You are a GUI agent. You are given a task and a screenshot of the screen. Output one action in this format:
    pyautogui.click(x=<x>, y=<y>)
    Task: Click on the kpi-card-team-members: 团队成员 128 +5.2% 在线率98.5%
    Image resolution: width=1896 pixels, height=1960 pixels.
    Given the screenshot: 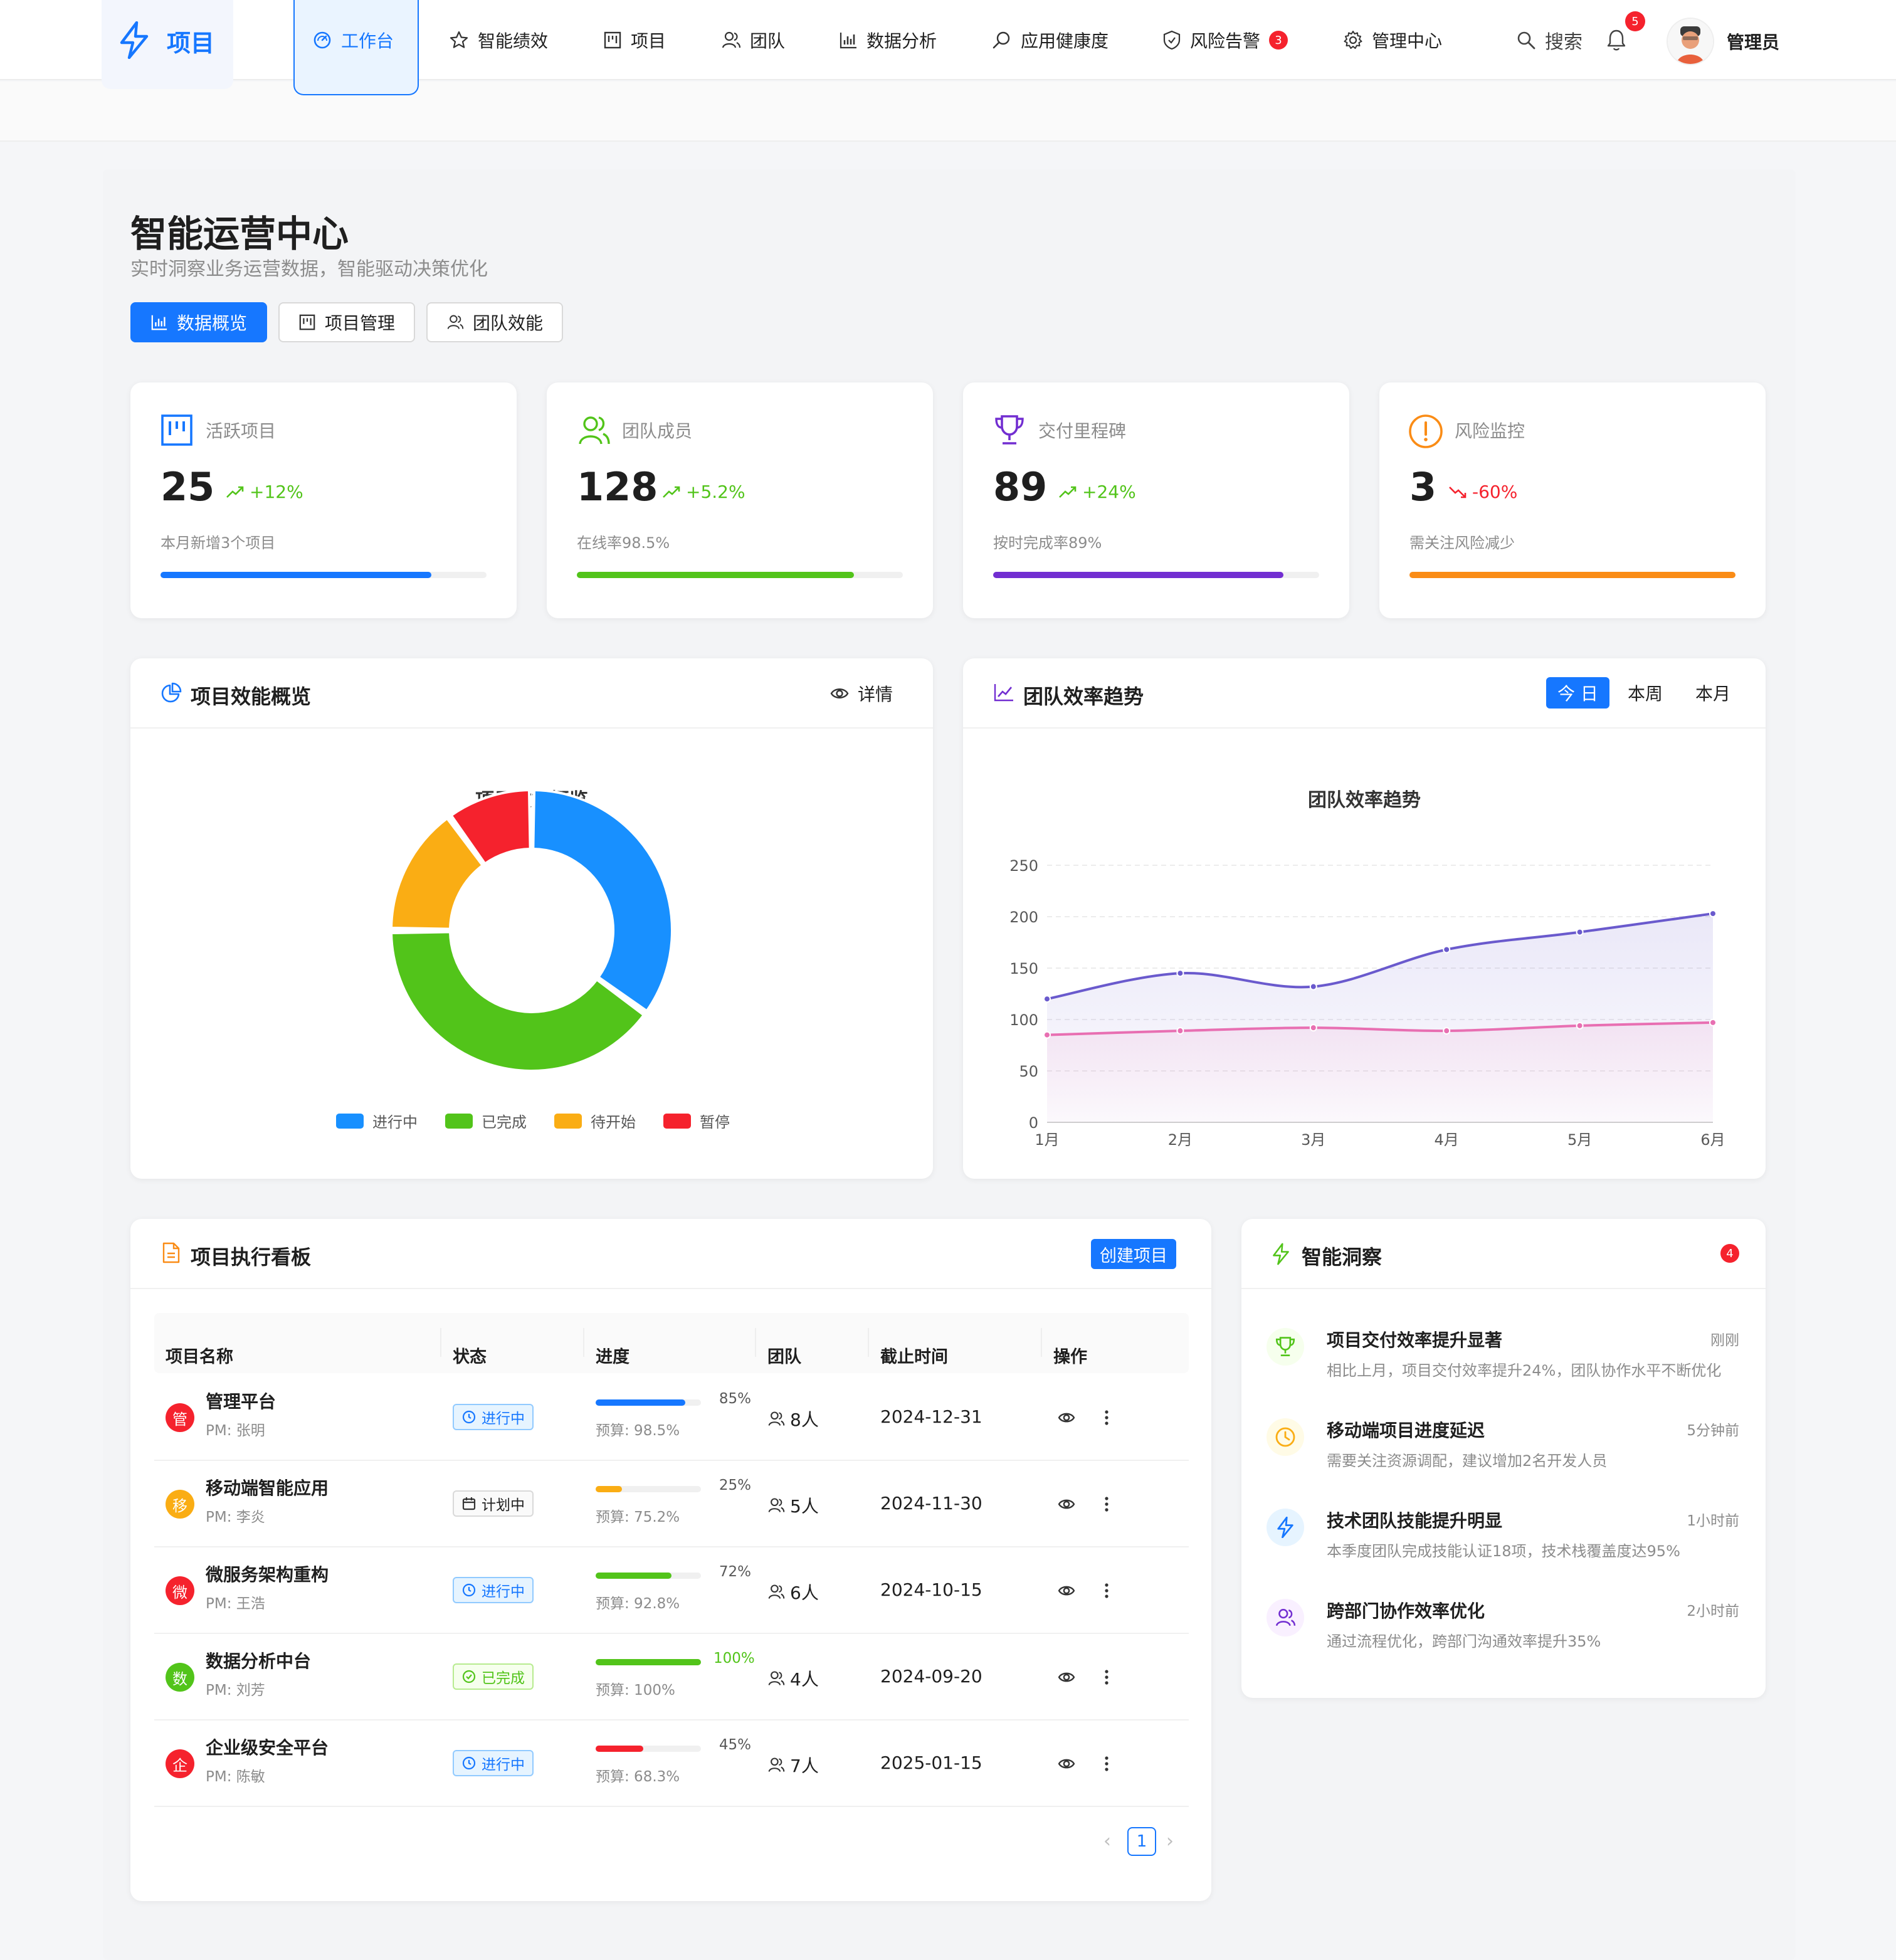 What is the action you would take?
    pyautogui.click(x=740, y=500)
    